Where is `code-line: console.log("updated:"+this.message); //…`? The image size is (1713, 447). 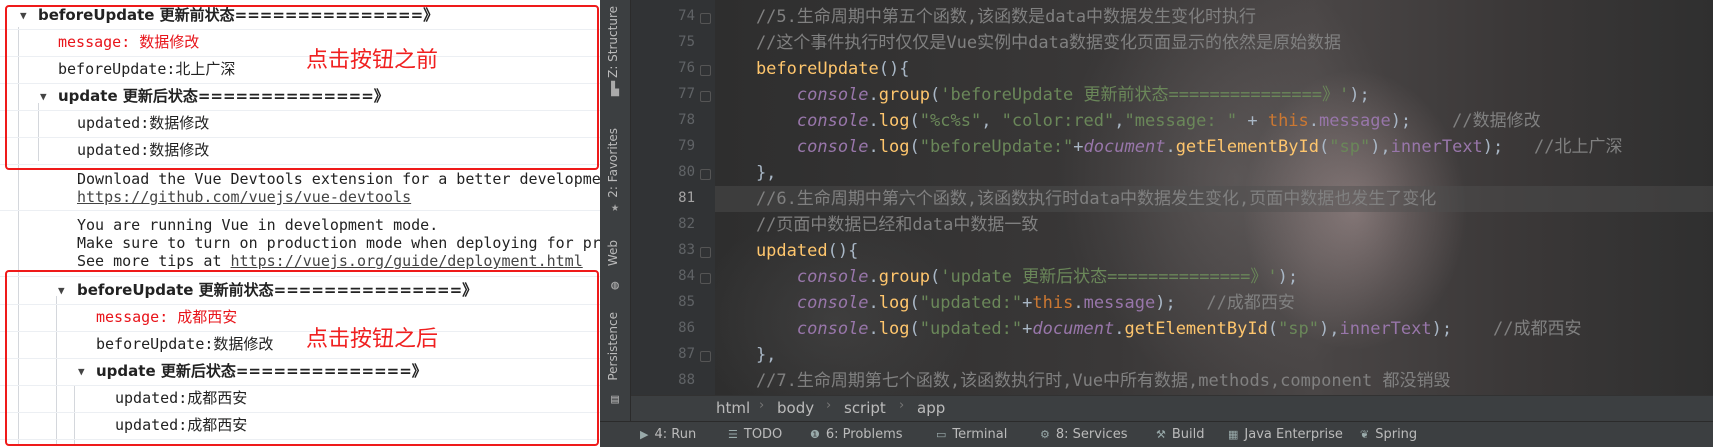
code-line: console.log("updated:"+this.message); //… is located at coordinates (1214, 303).